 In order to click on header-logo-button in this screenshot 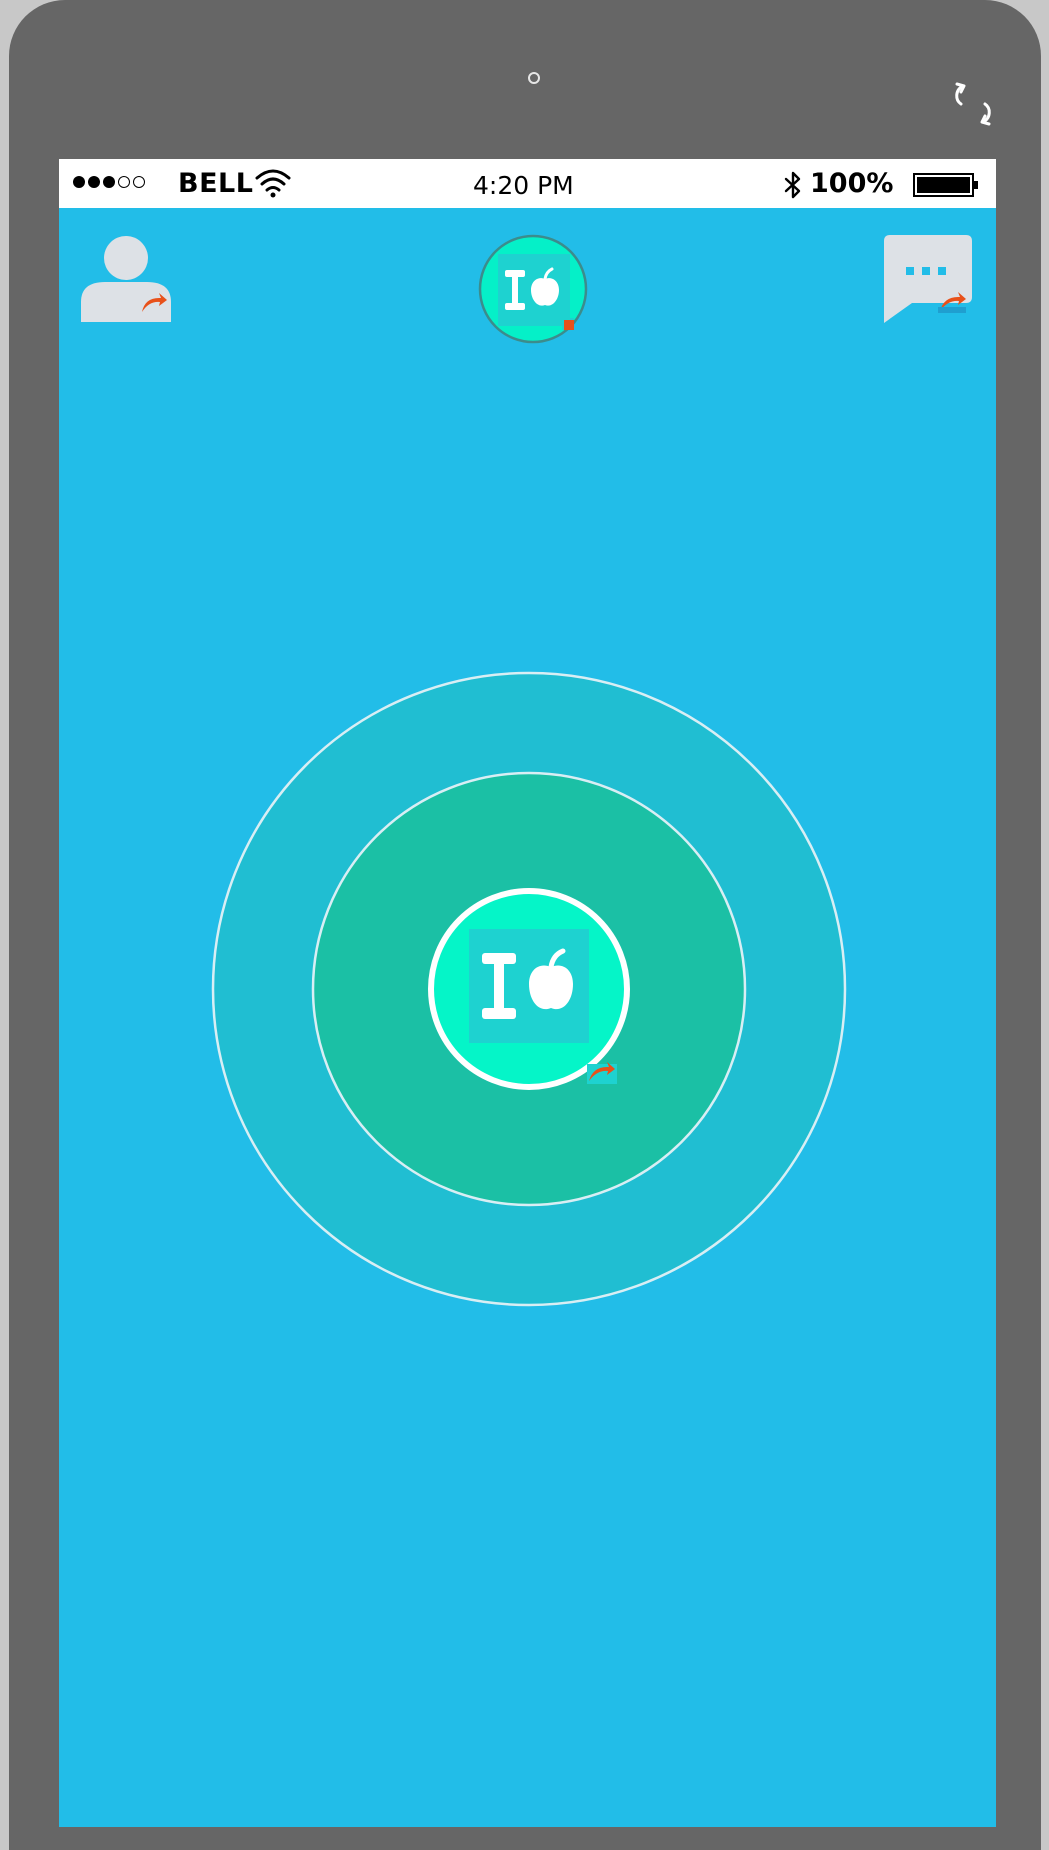, I will do `click(533, 289)`.